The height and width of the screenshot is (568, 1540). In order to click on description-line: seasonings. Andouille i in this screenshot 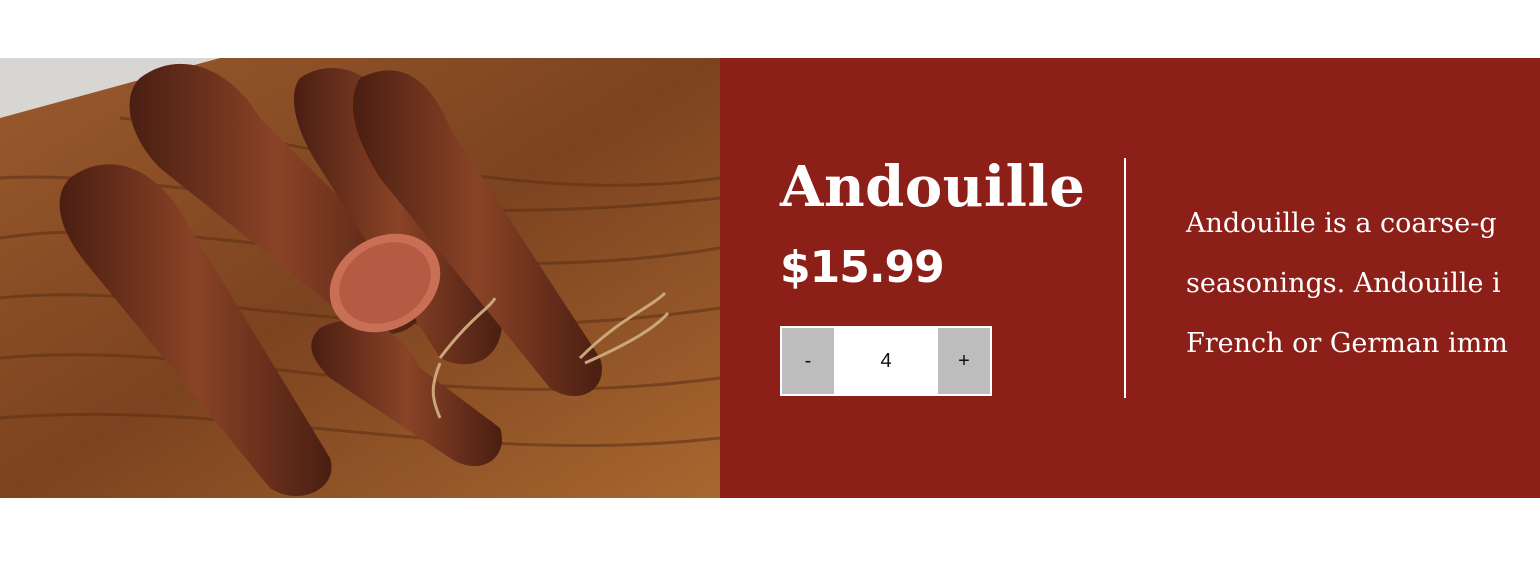, I will do `click(1343, 283)`.